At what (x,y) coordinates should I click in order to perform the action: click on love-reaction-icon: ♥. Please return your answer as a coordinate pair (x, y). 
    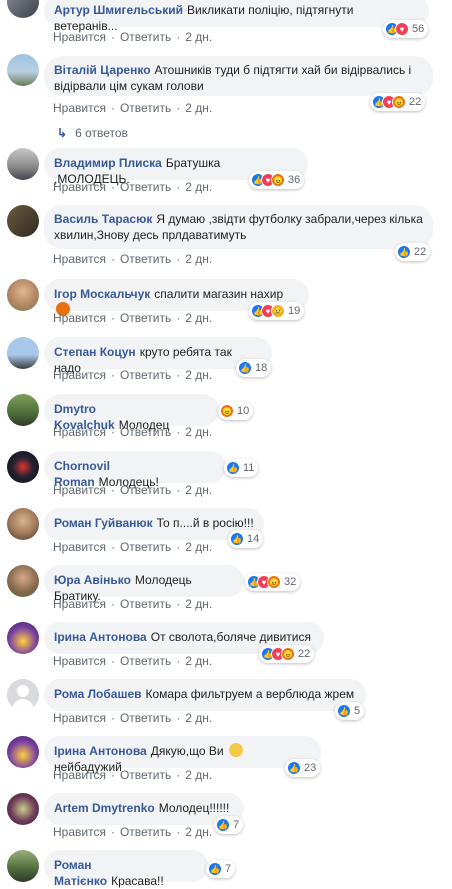
    Looking at the image, I should click on (402, 29).